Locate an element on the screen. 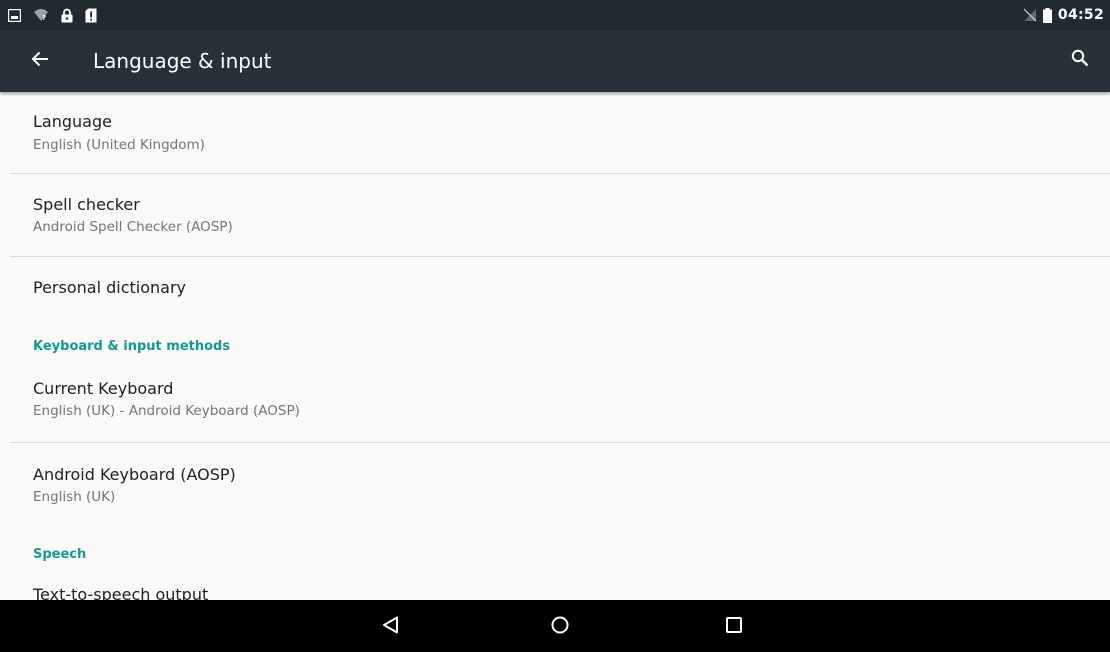 Image resolution: width=1110 pixels, height=652 pixels. image-notification-icon is located at coordinates (14, 15).